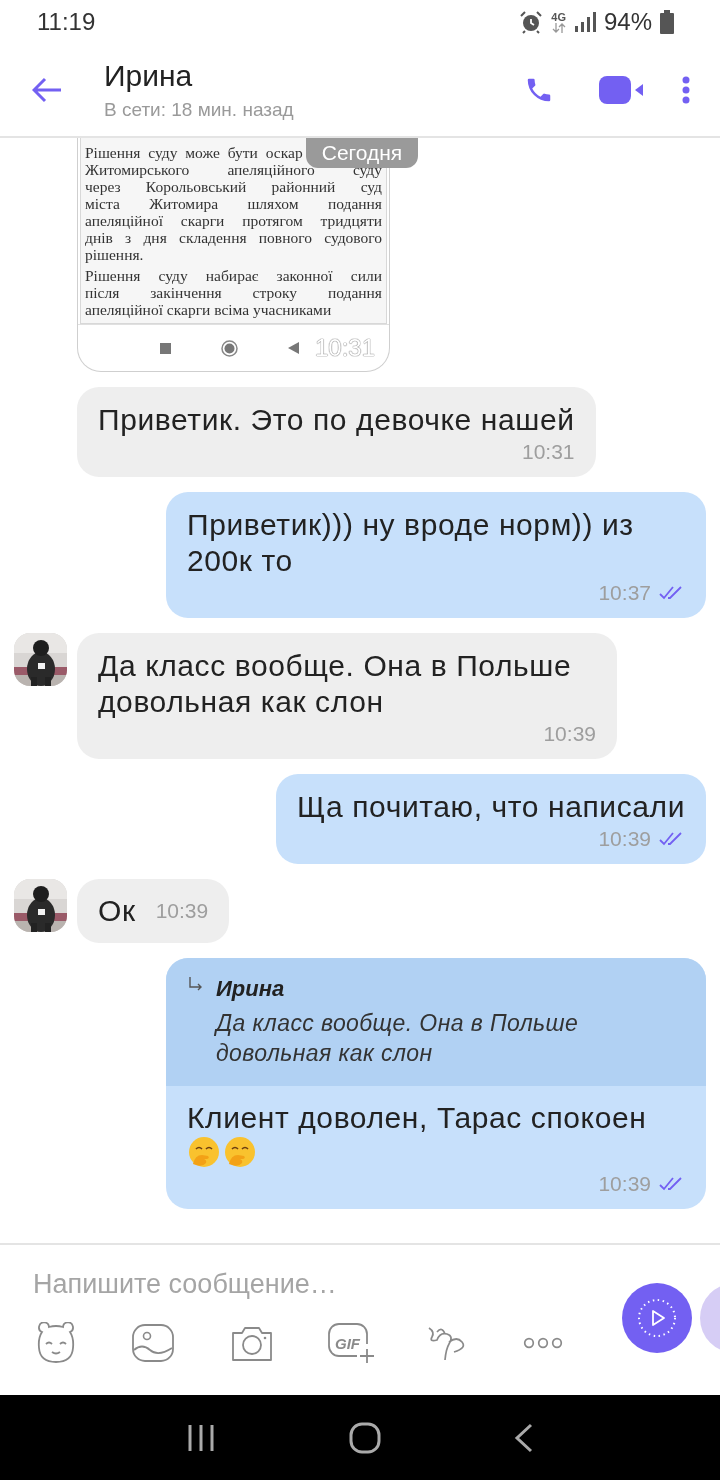  I want to click on back-nav-button, so click(523, 1437).